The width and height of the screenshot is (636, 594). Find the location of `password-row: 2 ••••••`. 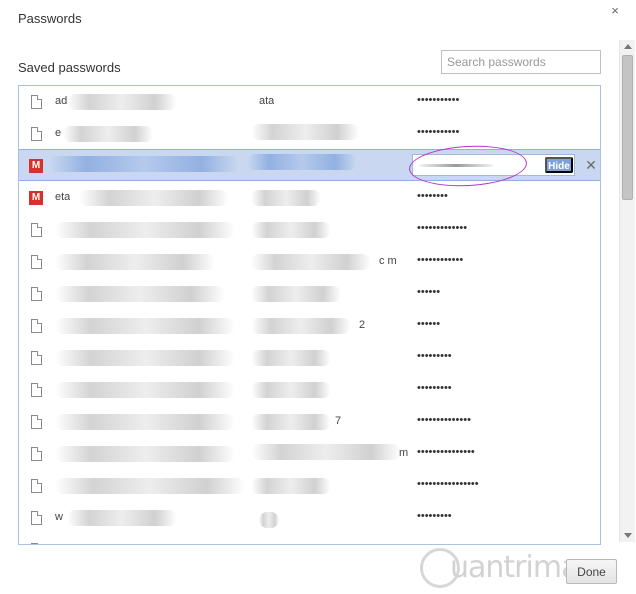

password-row: 2 •••••• is located at coordinates (309, 326).